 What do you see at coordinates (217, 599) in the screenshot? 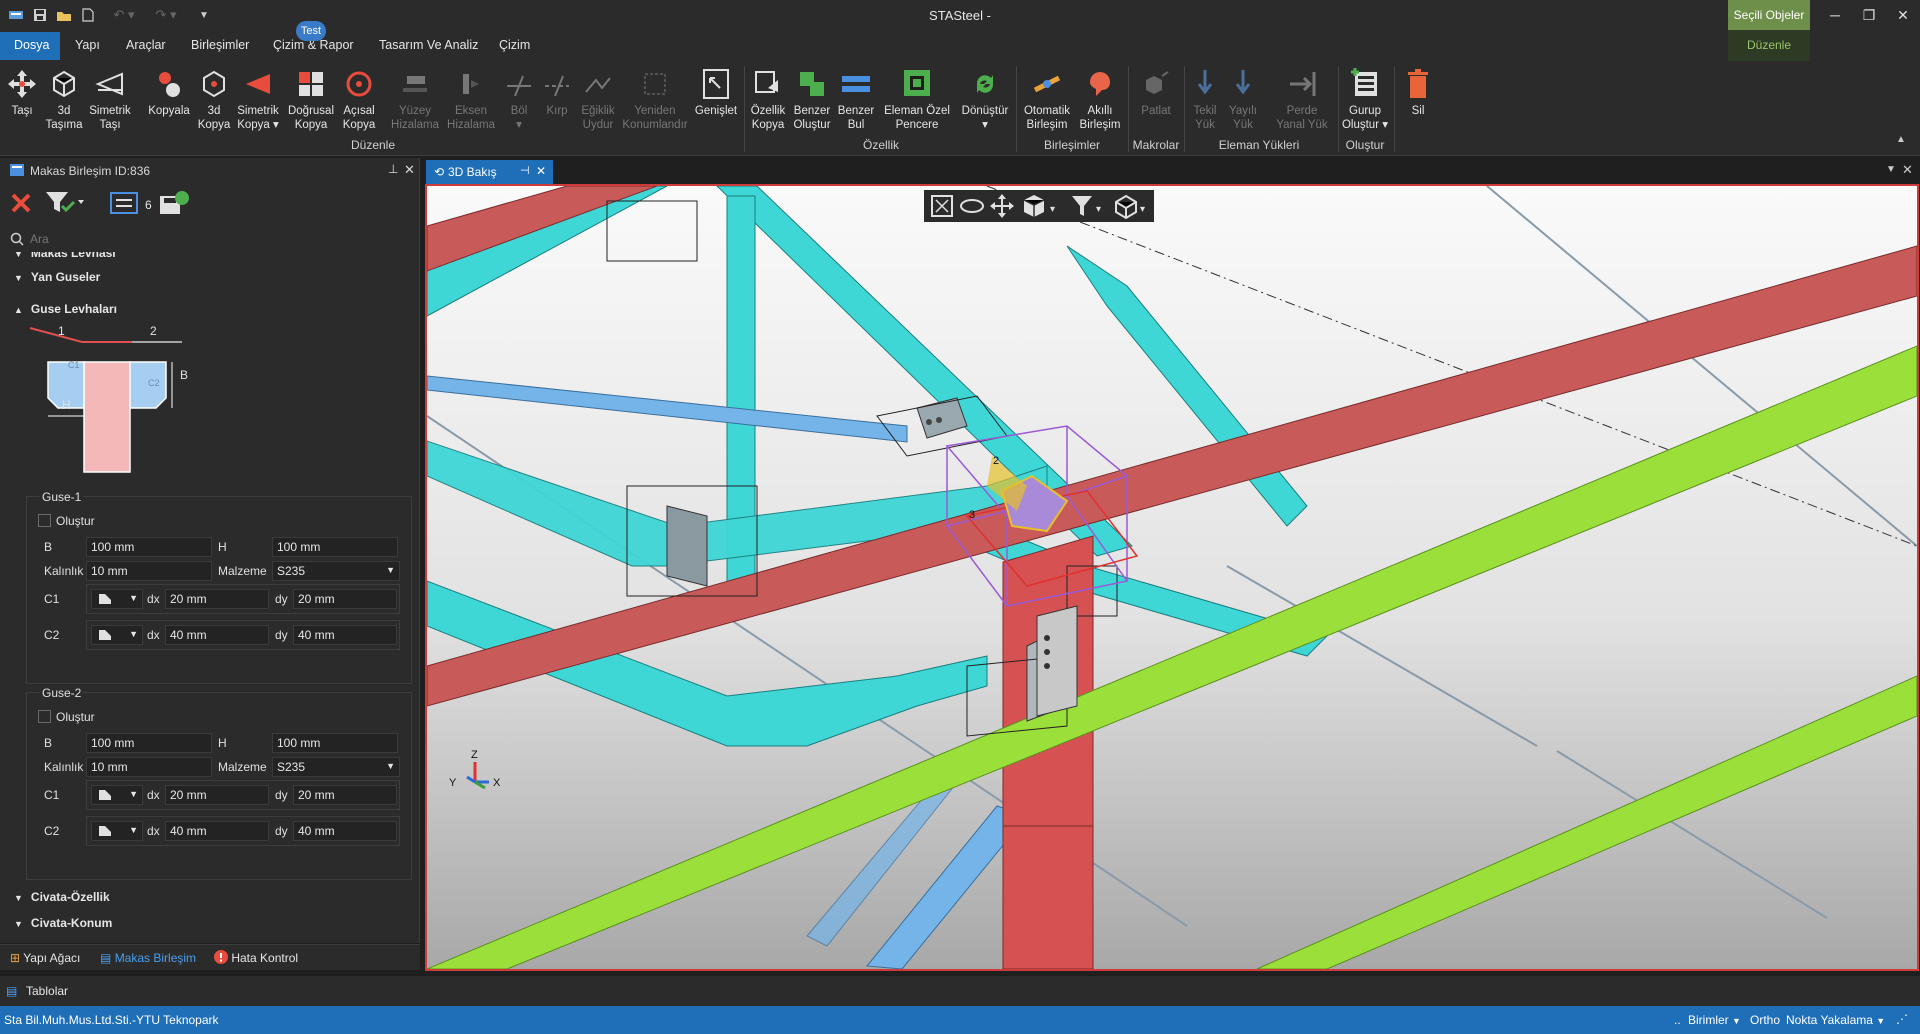
I see `guse-1-c1-dx-field: 20 mm` at bounding box center [217, 599].